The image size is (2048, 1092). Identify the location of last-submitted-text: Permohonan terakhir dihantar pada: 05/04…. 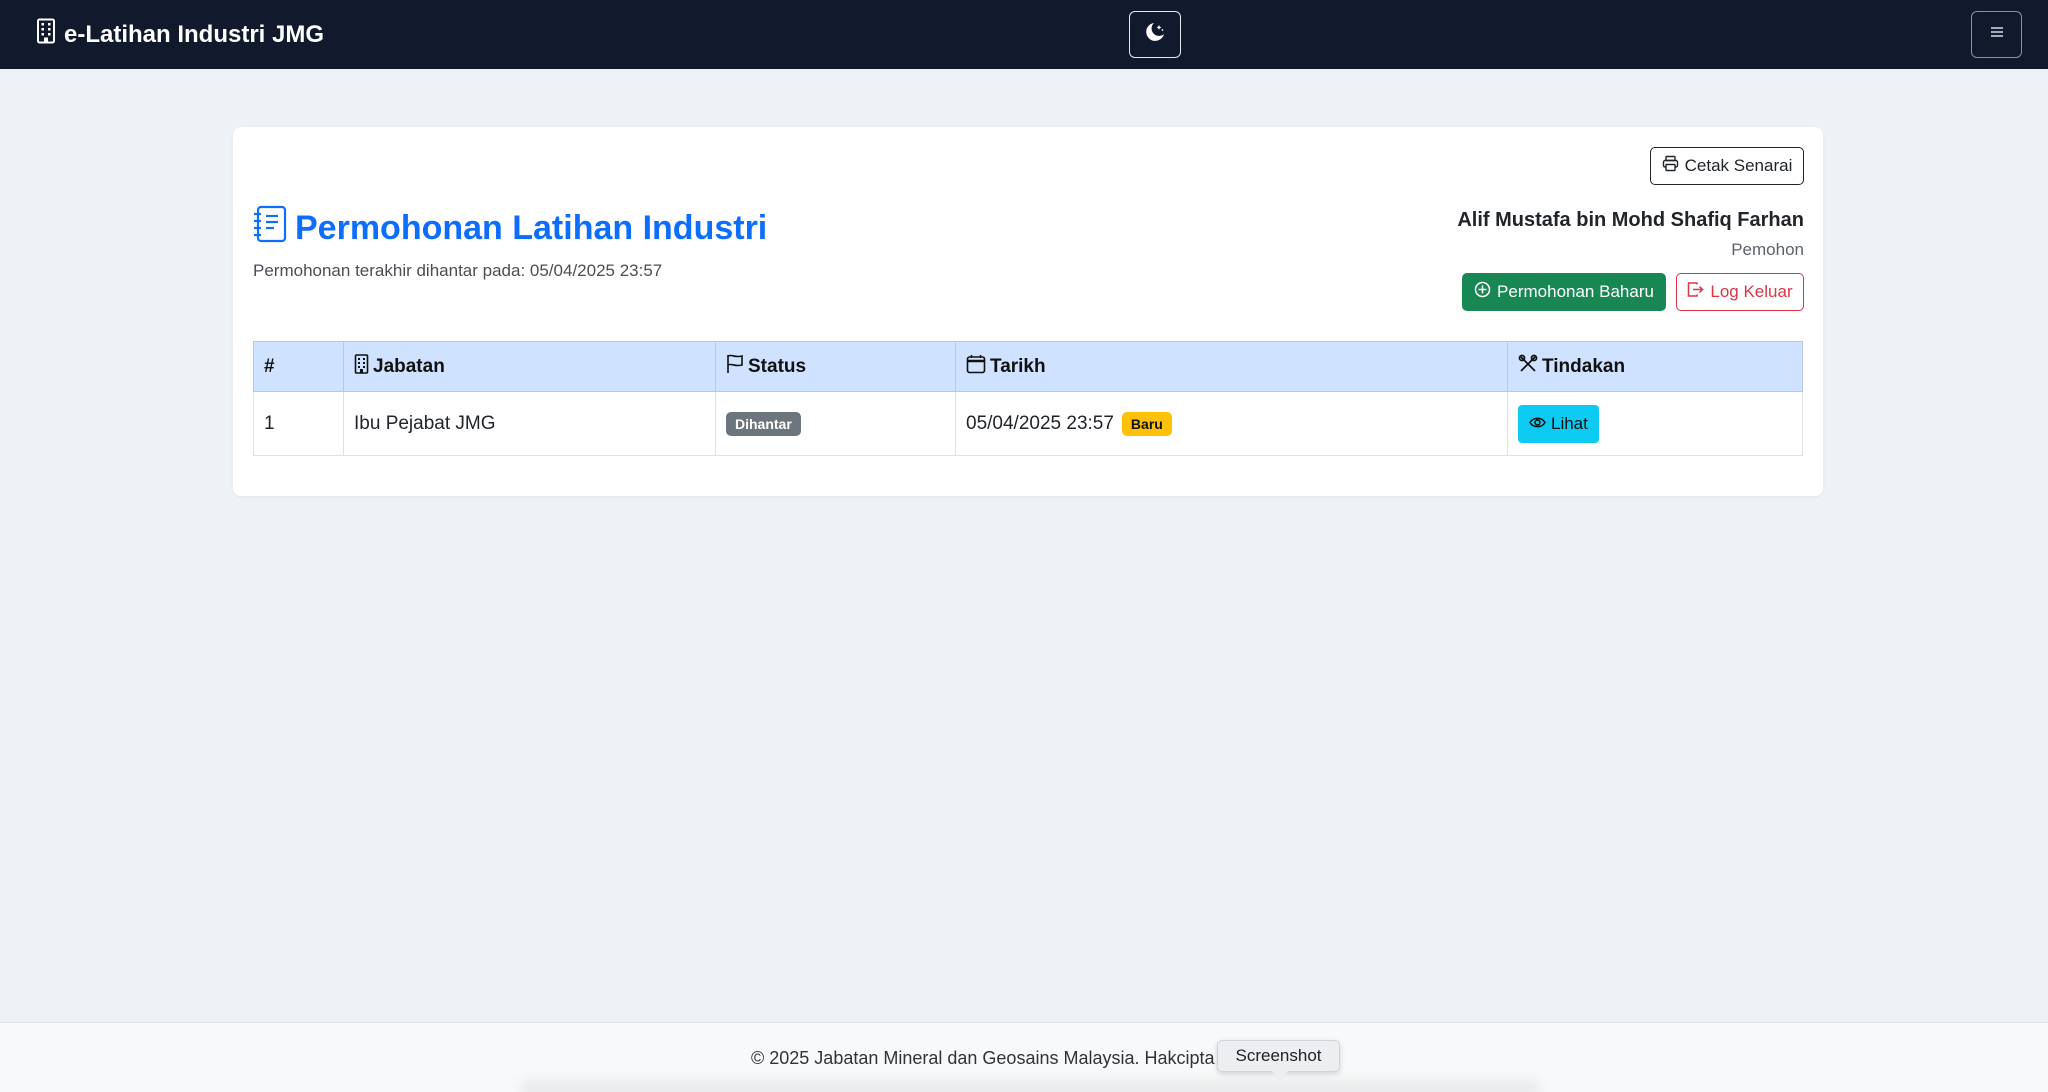
(458, 270).